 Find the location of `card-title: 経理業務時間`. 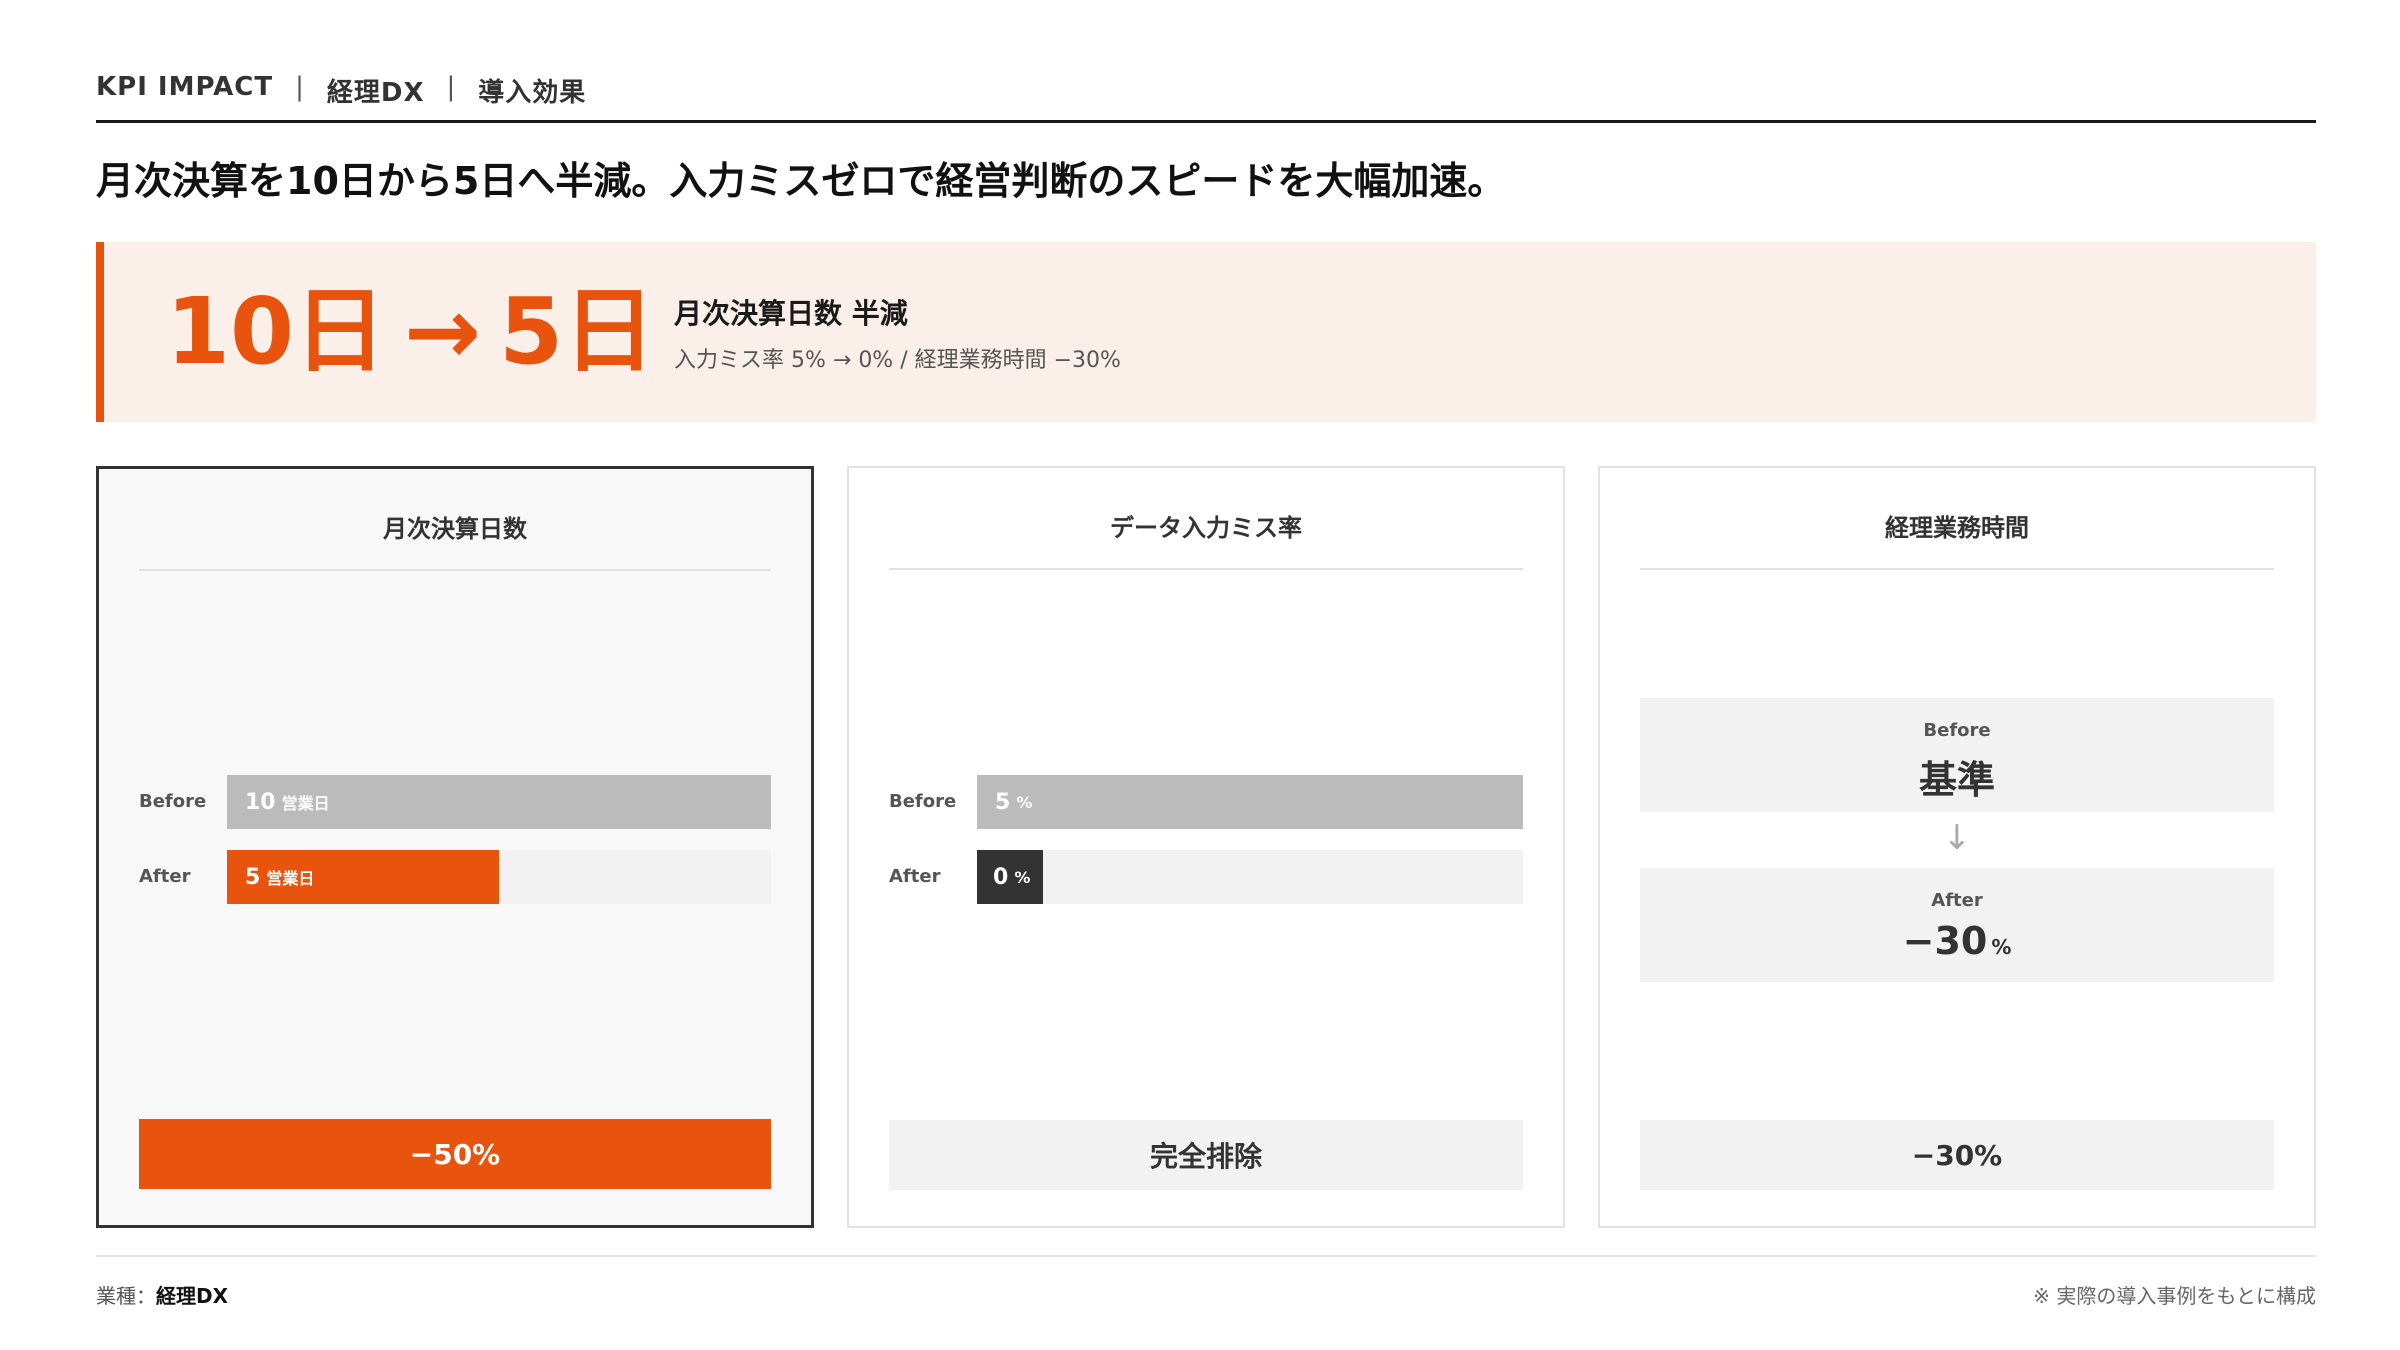

card-title: 経理業務時間 is located at coordinates (1957, 539).